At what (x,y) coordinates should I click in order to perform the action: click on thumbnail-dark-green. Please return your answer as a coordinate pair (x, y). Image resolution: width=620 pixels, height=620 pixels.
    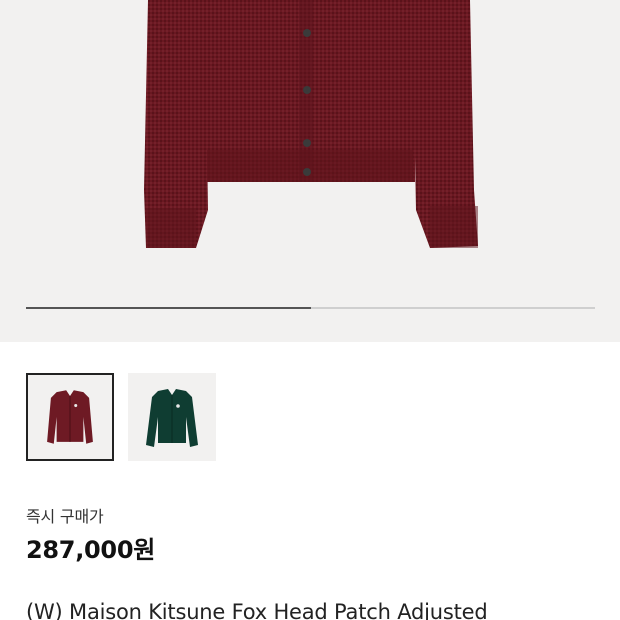
    Looking at the image, I should click on (172, 417).